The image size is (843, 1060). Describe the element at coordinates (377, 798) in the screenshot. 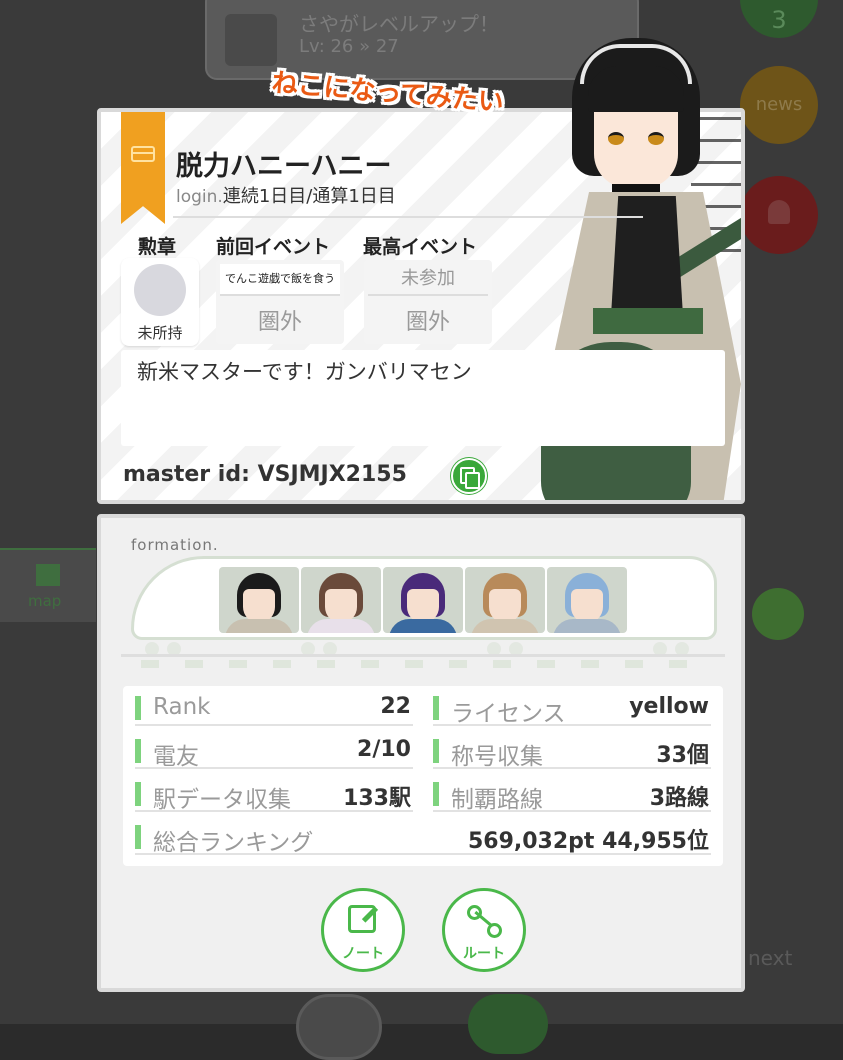

I see `stat-value: 133駅` at that location.